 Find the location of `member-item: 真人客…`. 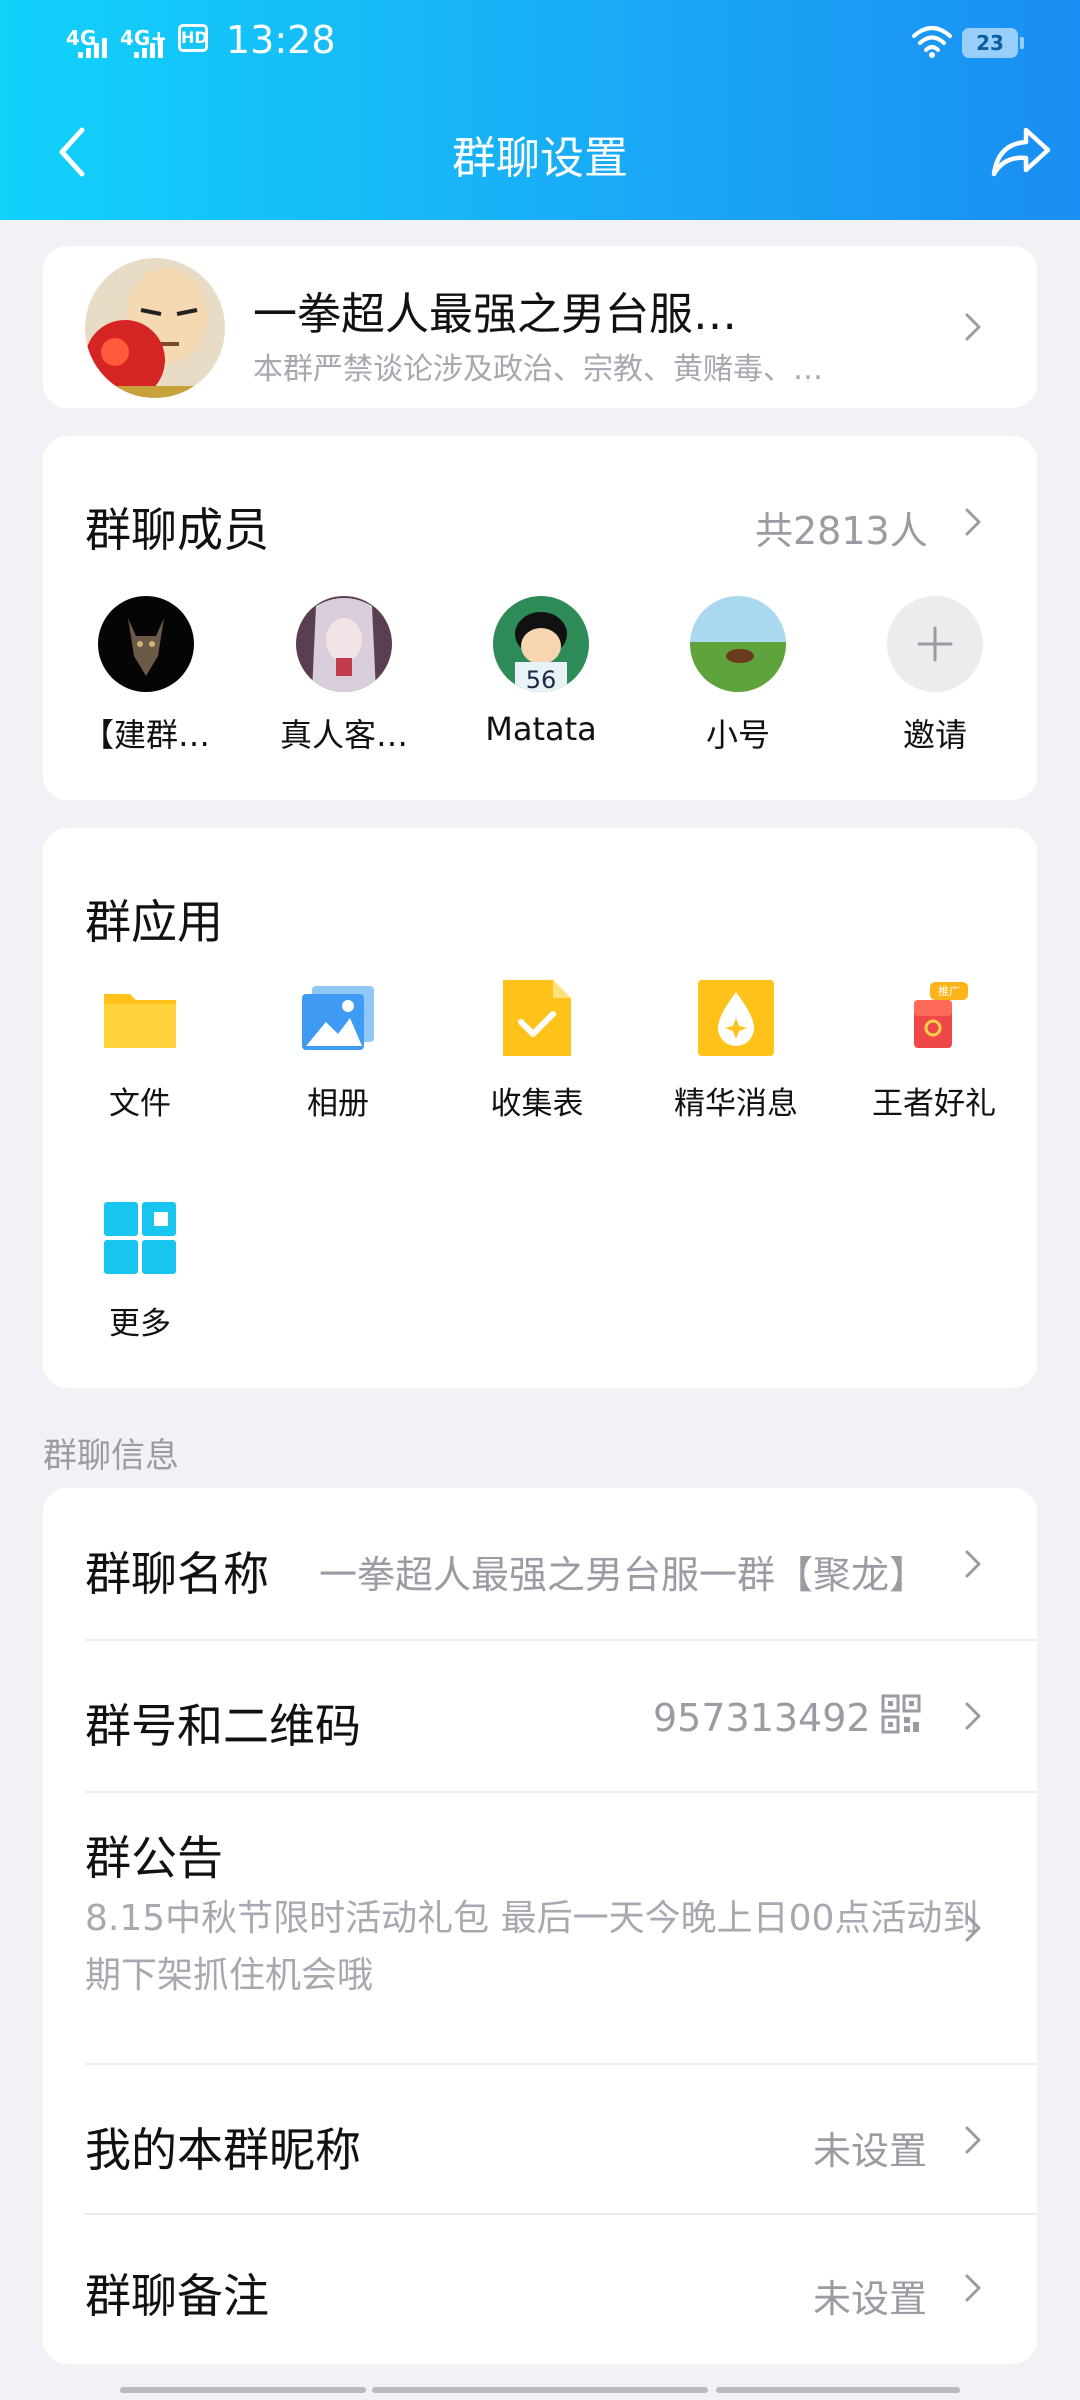

member-item: 真人客… is located at coordinates (344, 676).